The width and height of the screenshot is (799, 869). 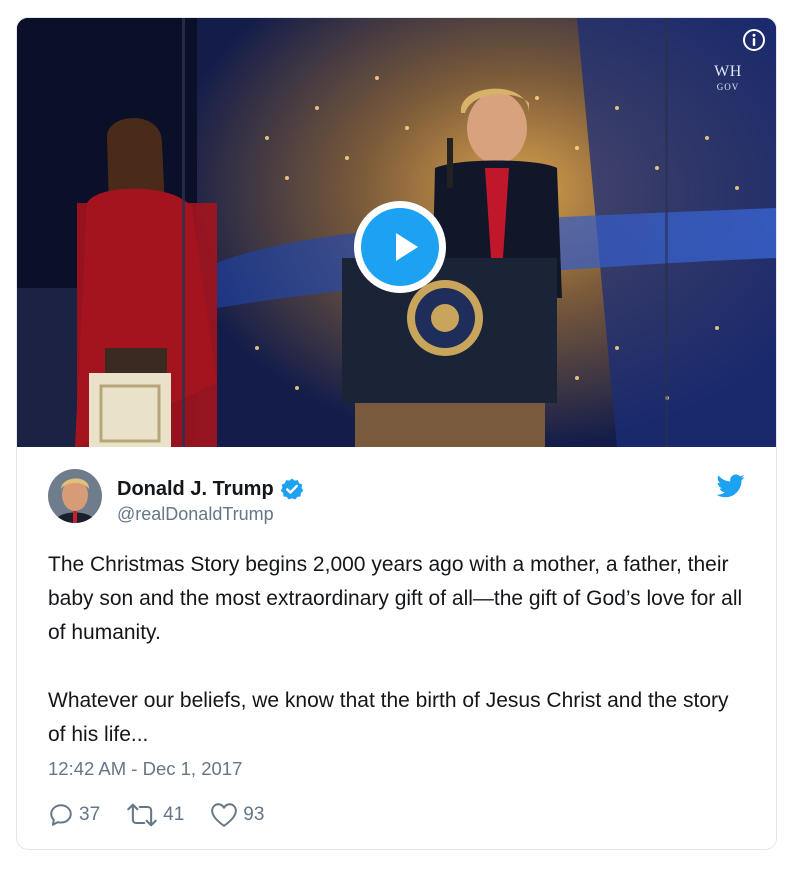 I want to click on info-circle-icon, so click(x=754, y=40).